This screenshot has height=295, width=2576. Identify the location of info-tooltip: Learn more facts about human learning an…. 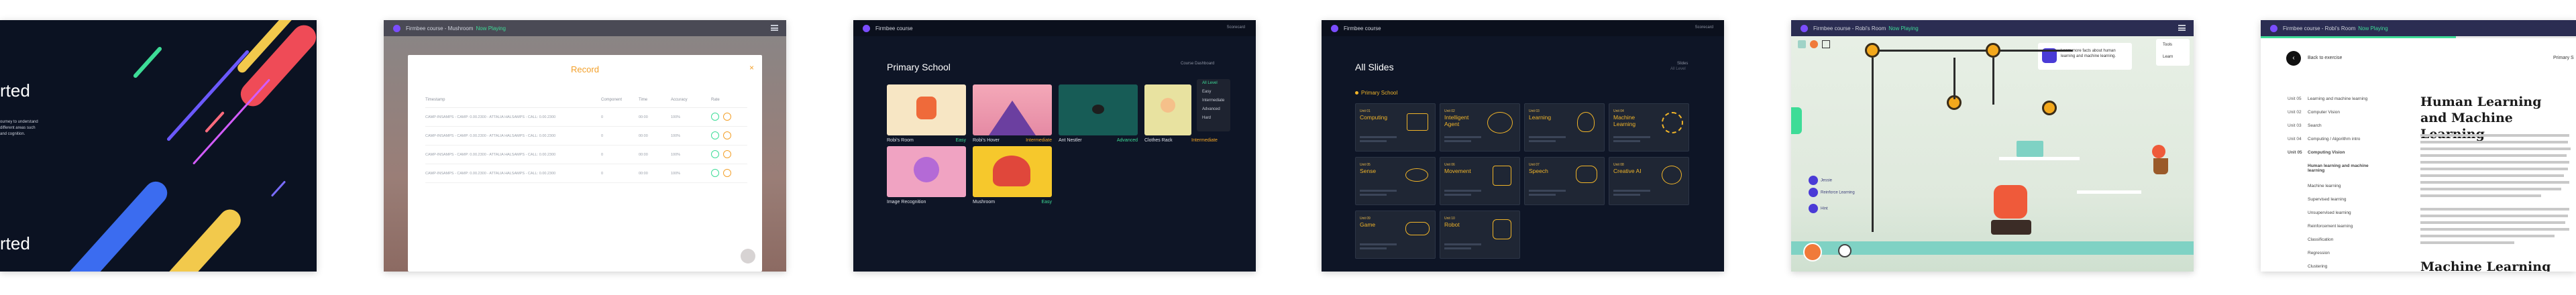
(2085, 56).